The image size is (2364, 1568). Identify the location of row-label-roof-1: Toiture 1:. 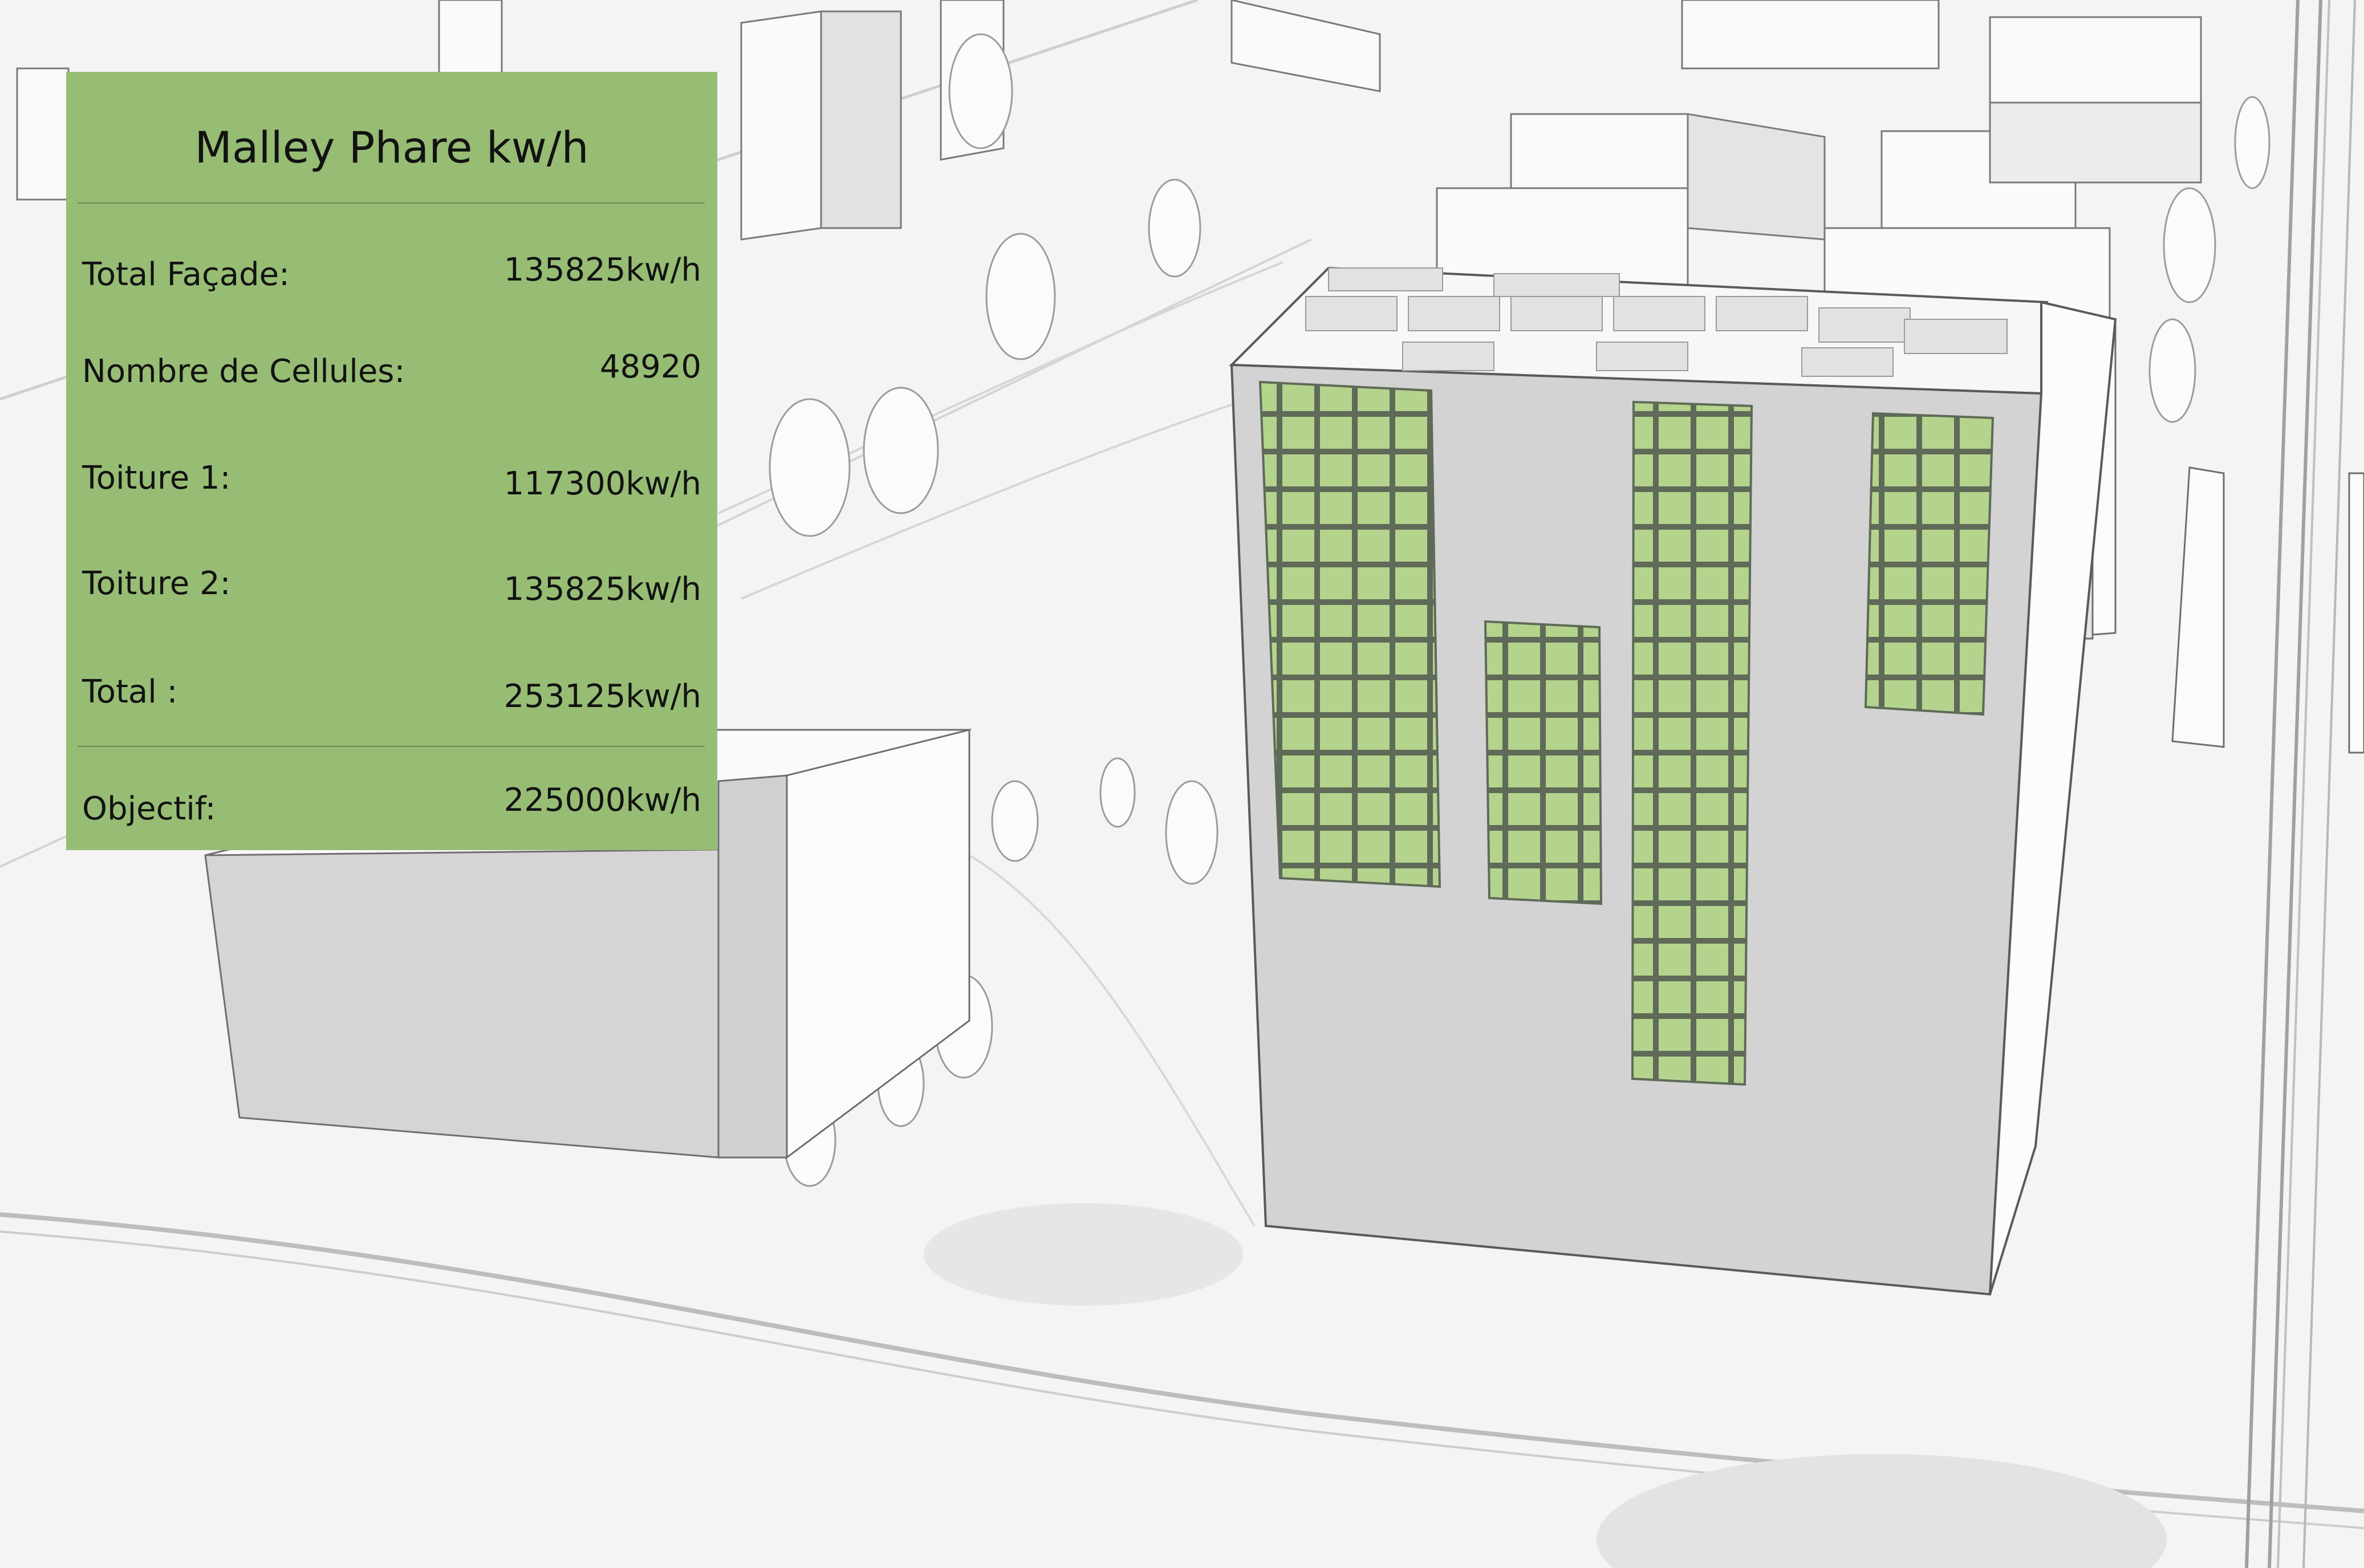
(157, 479).